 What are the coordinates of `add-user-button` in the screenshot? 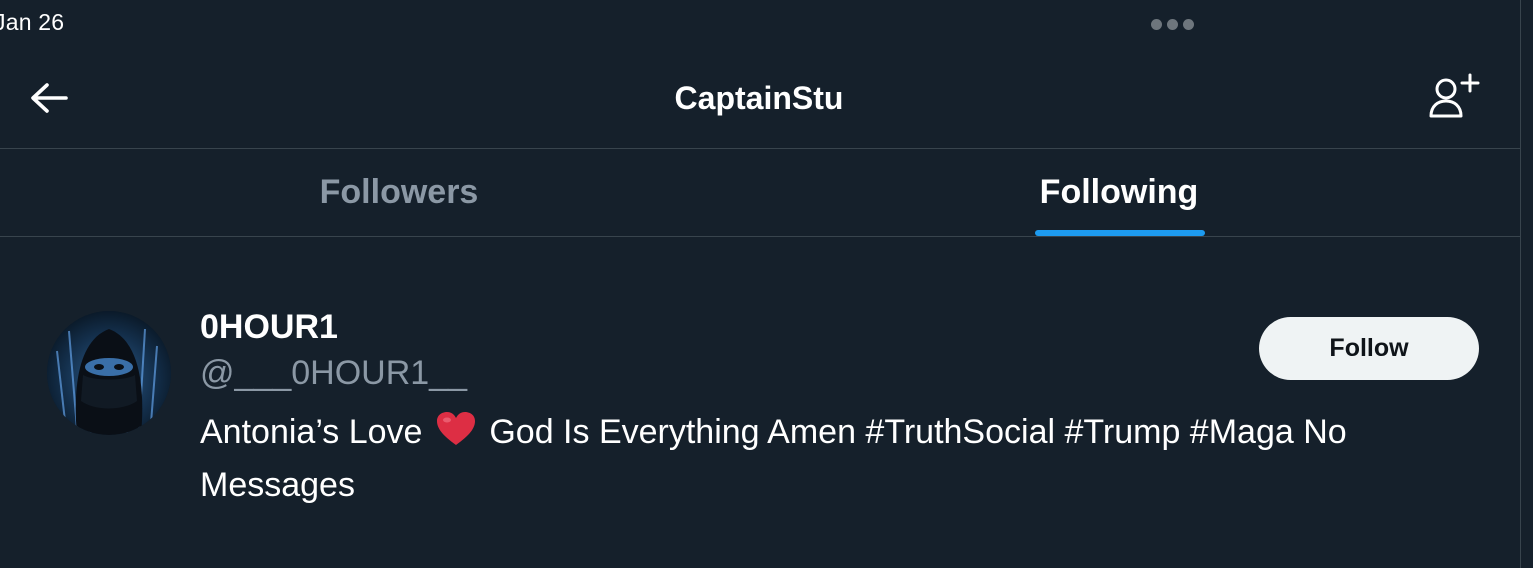 It's located at (1454, 96).